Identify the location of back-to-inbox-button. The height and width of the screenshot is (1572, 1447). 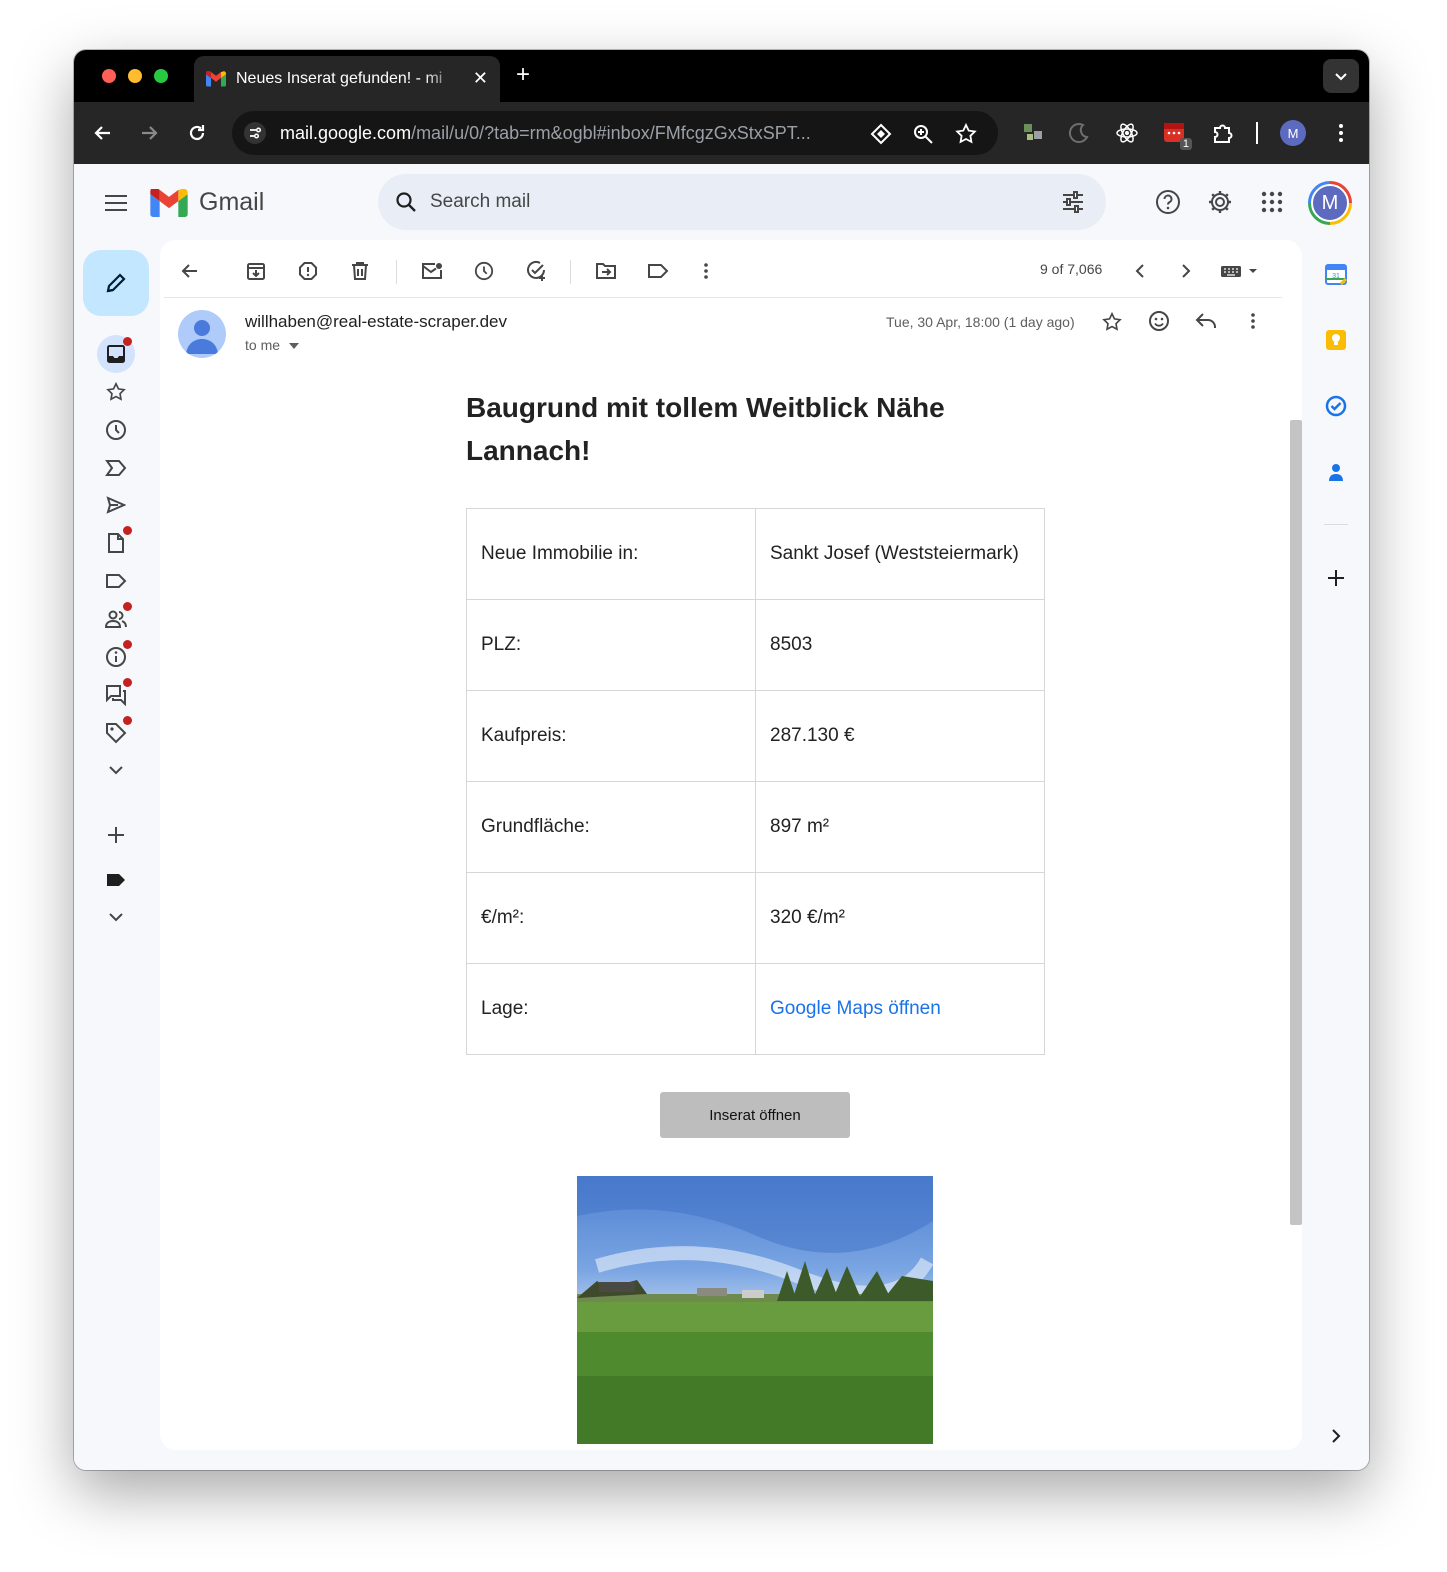
(190, 271).